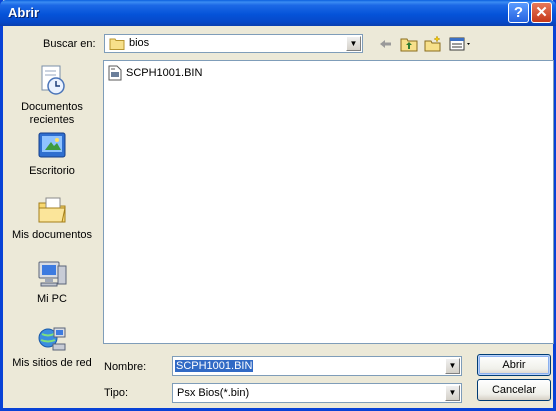 The height and width of the screenshot is (411, 556). I want to click on place-desktop: Escritorio, so click(52, 154).